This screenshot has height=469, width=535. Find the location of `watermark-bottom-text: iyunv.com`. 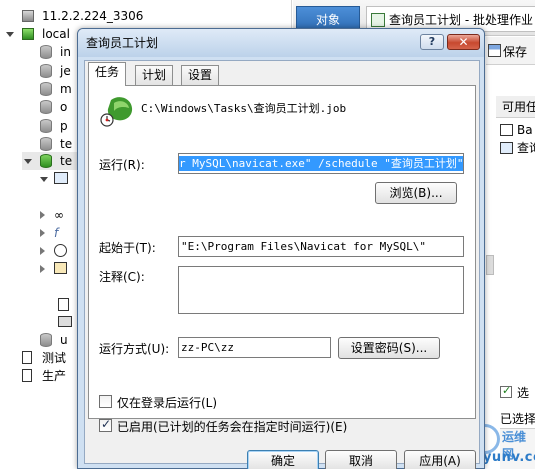

watermark-bottom-text: iyunv.com is located at coordinates (506, 457).